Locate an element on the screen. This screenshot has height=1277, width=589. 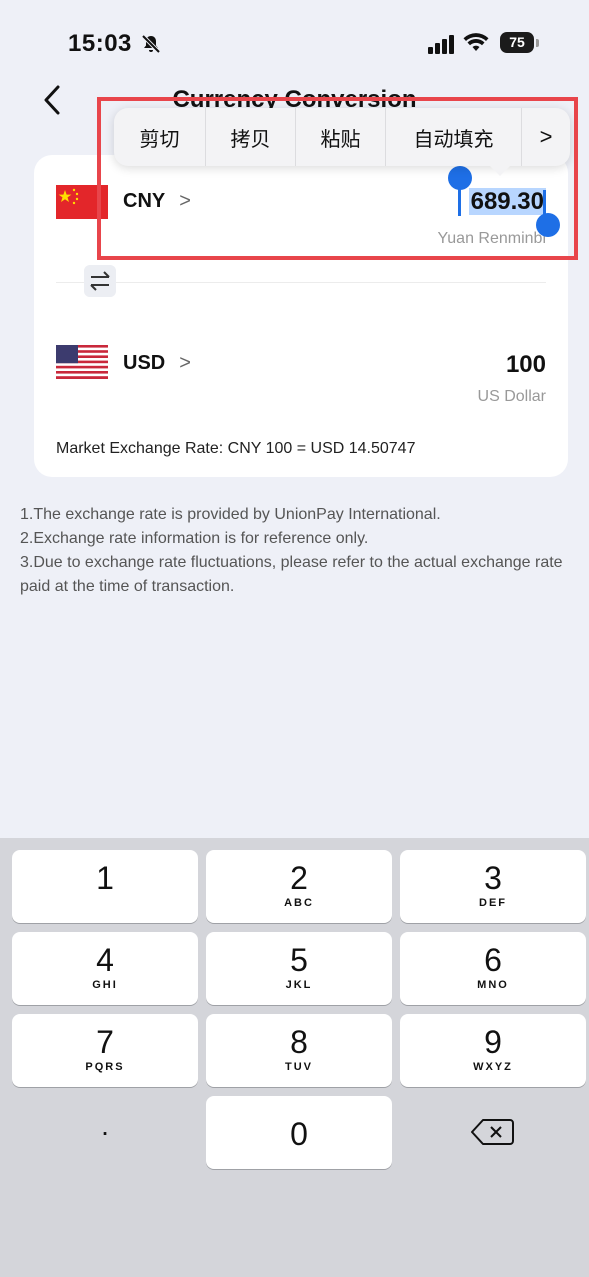
selected-amount-text: 689.30 is located at coordinates (507, 201).